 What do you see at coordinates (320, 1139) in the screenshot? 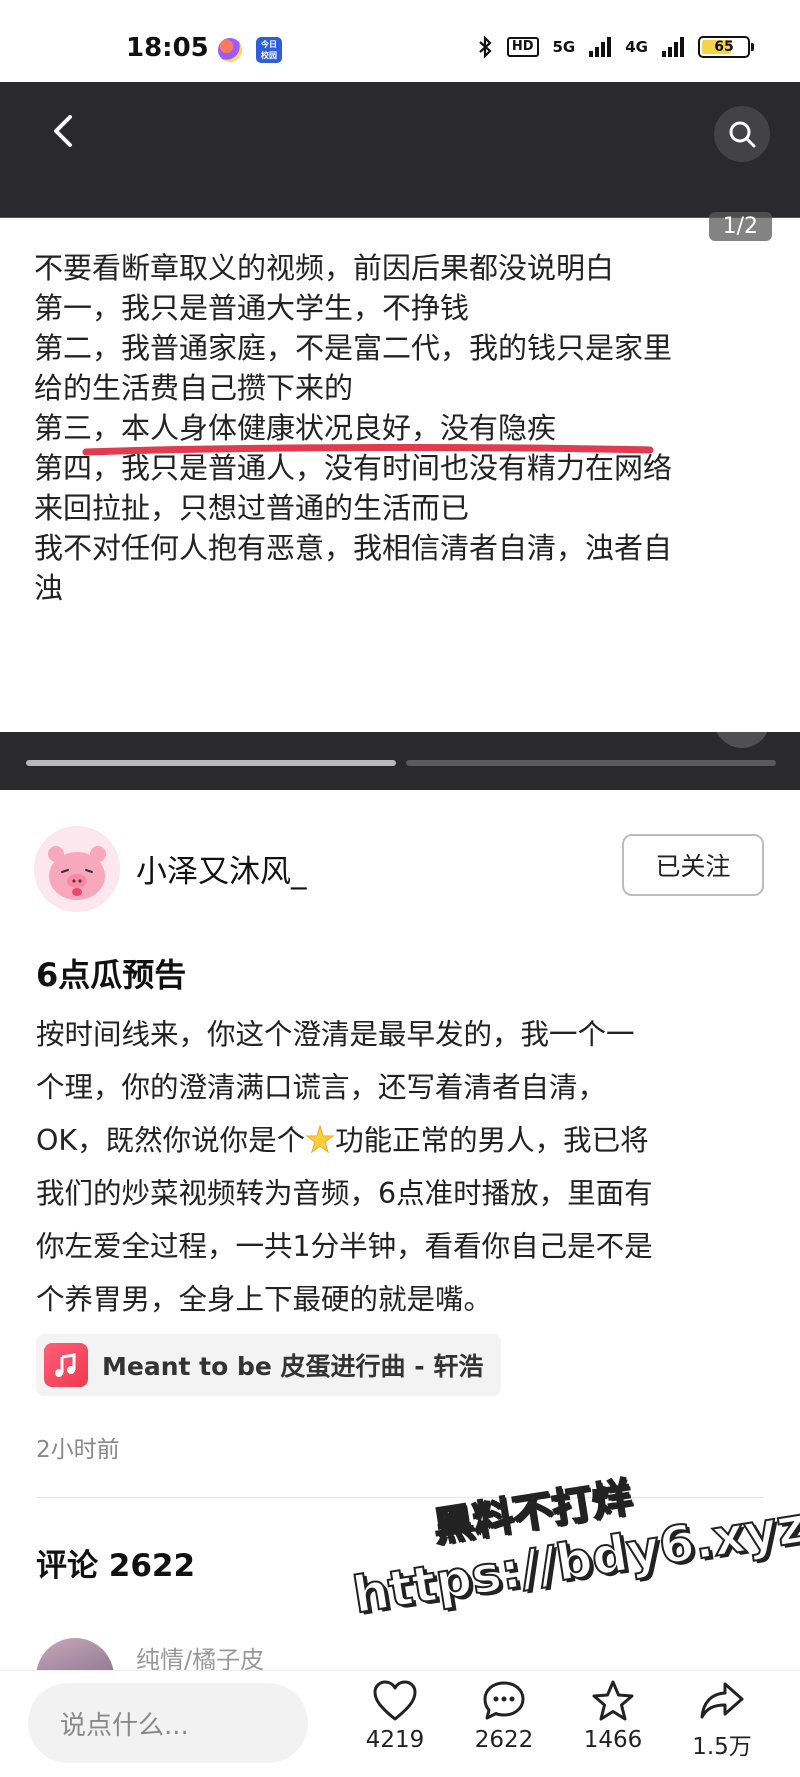
I see `star-emoji-icon` at bounding box center [320, 1139].